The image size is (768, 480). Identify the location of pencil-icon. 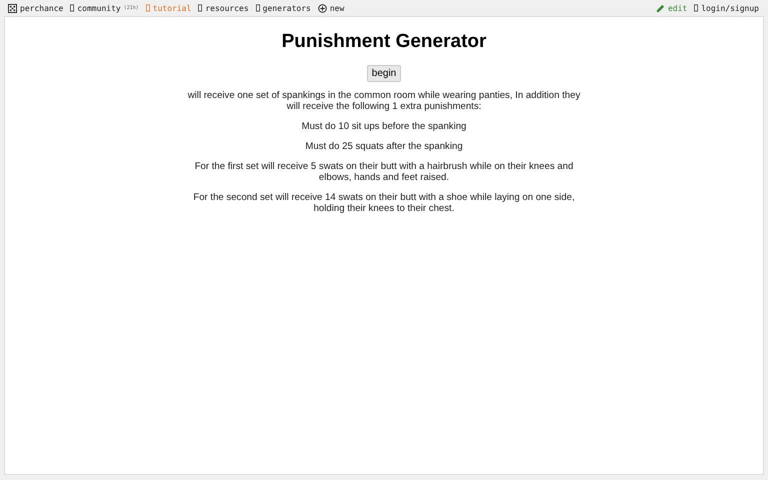
(660, 8).